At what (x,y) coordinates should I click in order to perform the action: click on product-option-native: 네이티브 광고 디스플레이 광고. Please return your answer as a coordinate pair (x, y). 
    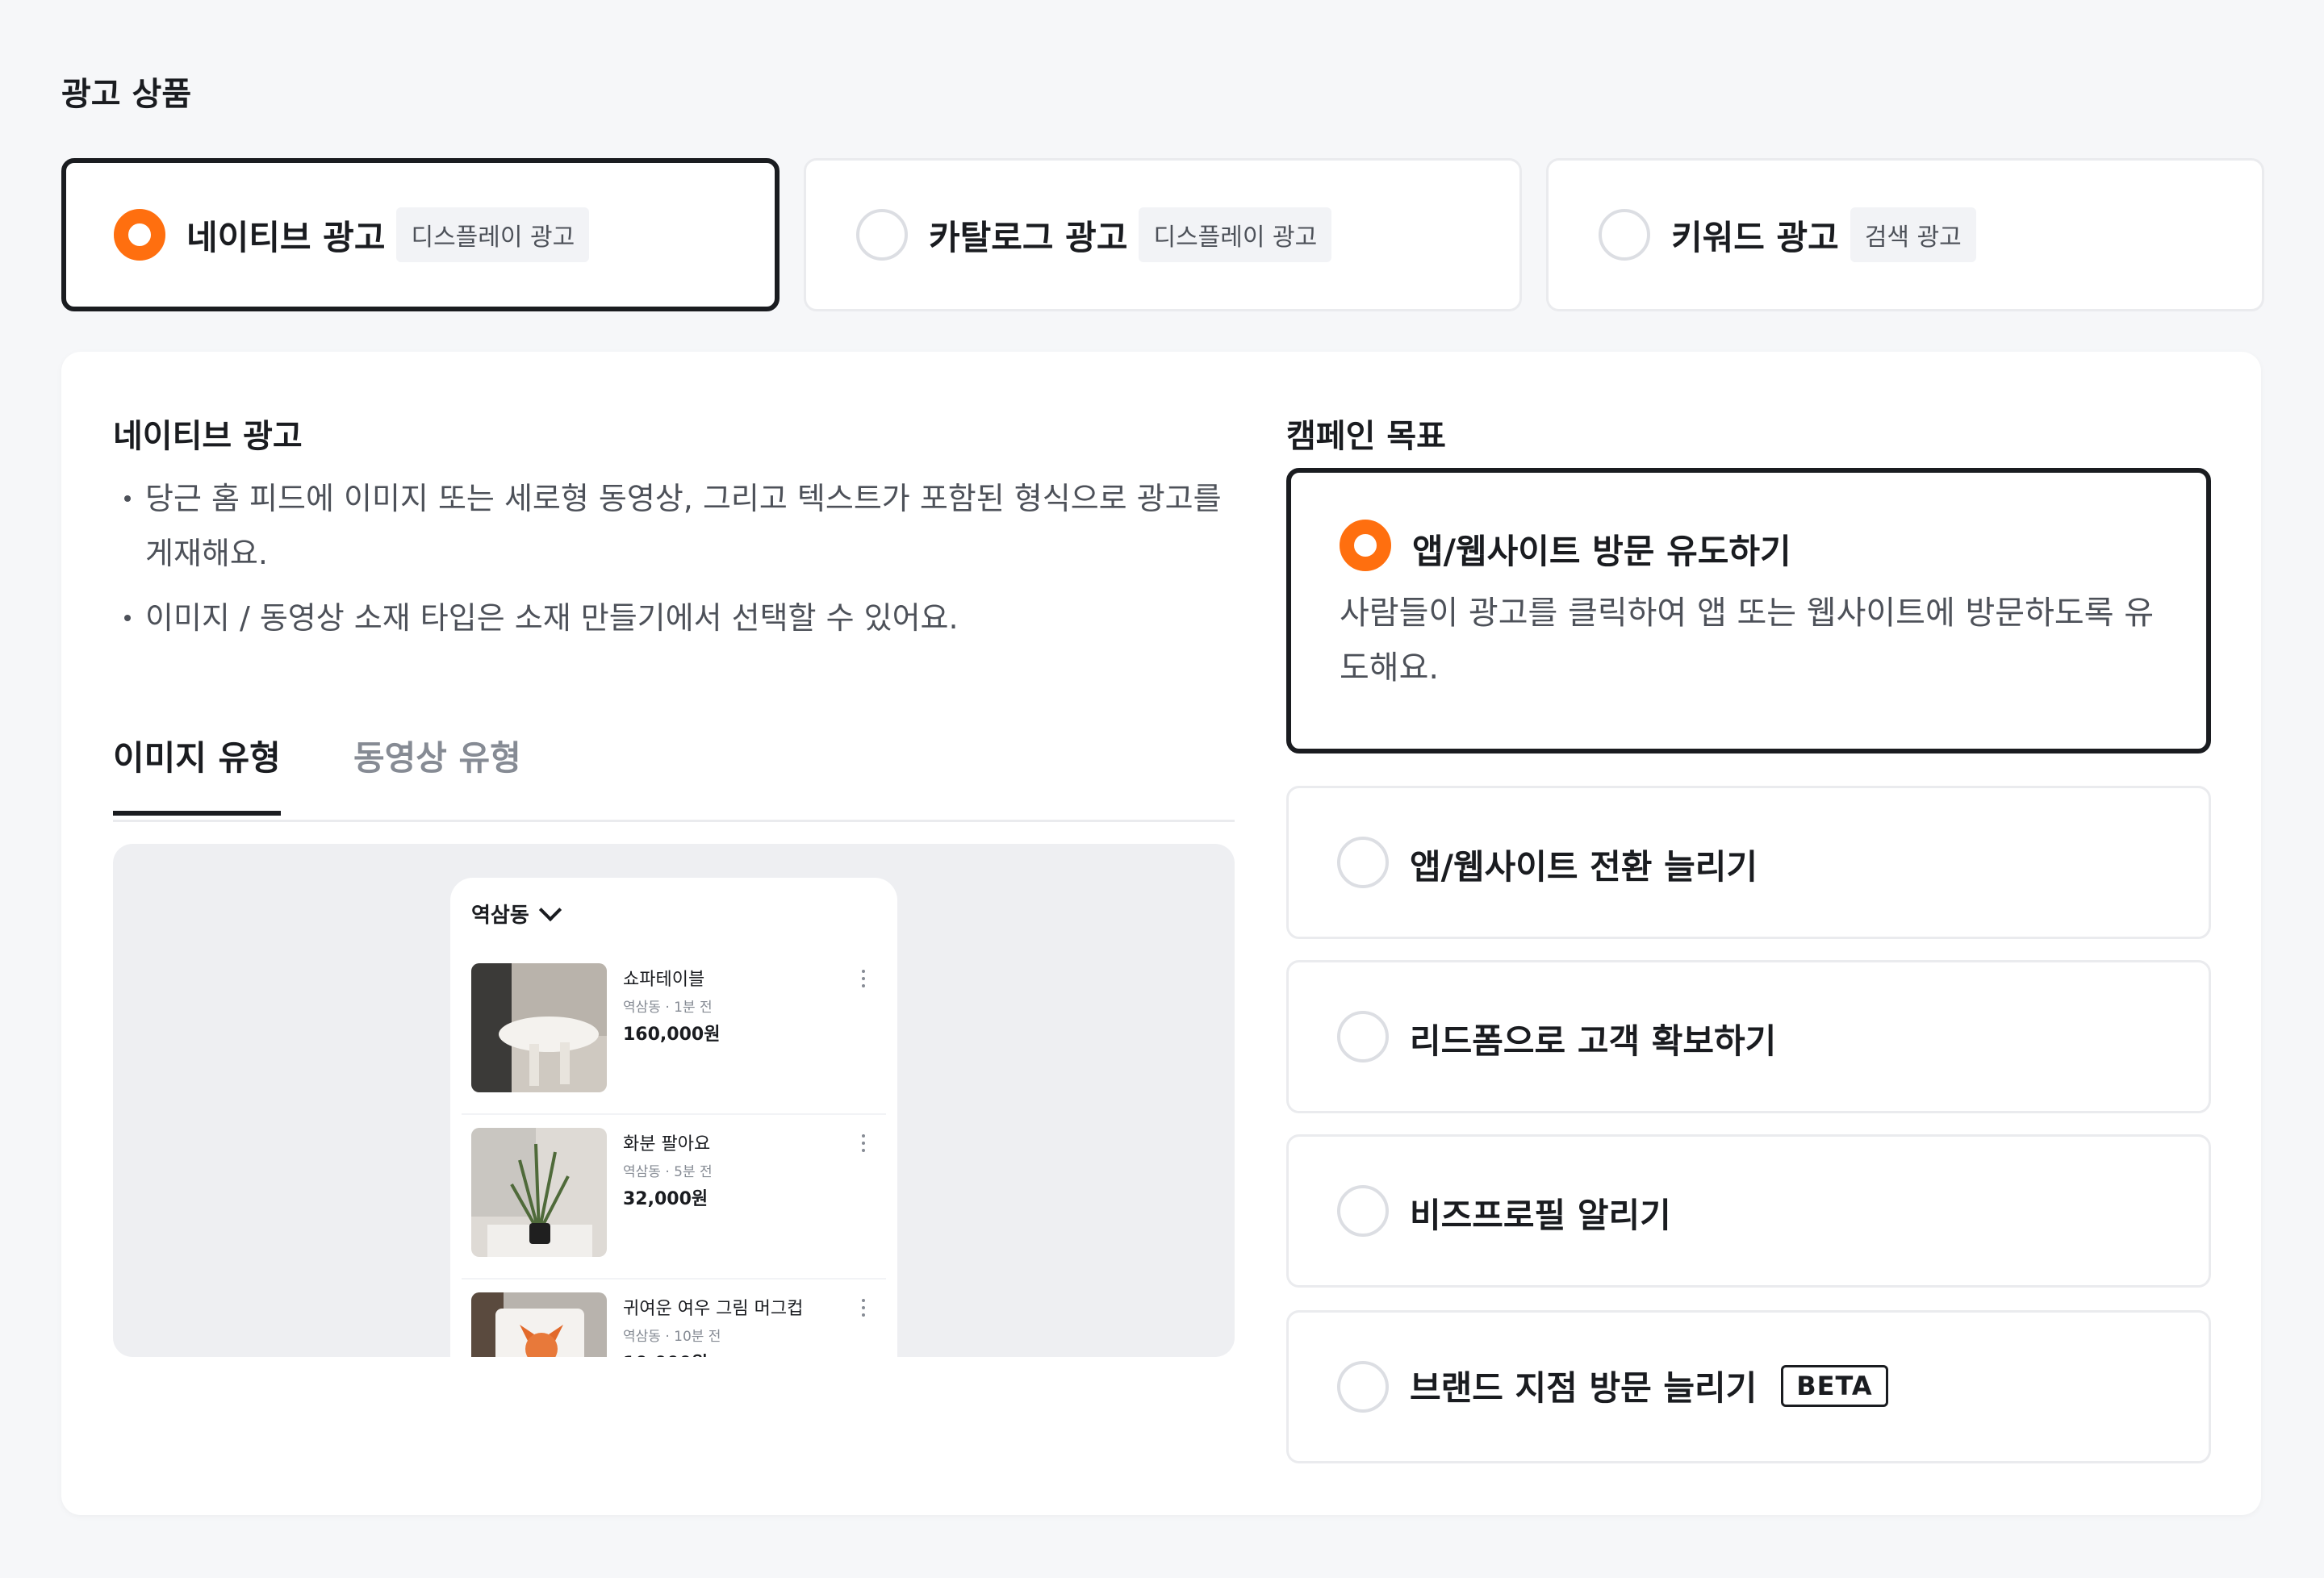
    Looking at the image, I should click on (420, 234).